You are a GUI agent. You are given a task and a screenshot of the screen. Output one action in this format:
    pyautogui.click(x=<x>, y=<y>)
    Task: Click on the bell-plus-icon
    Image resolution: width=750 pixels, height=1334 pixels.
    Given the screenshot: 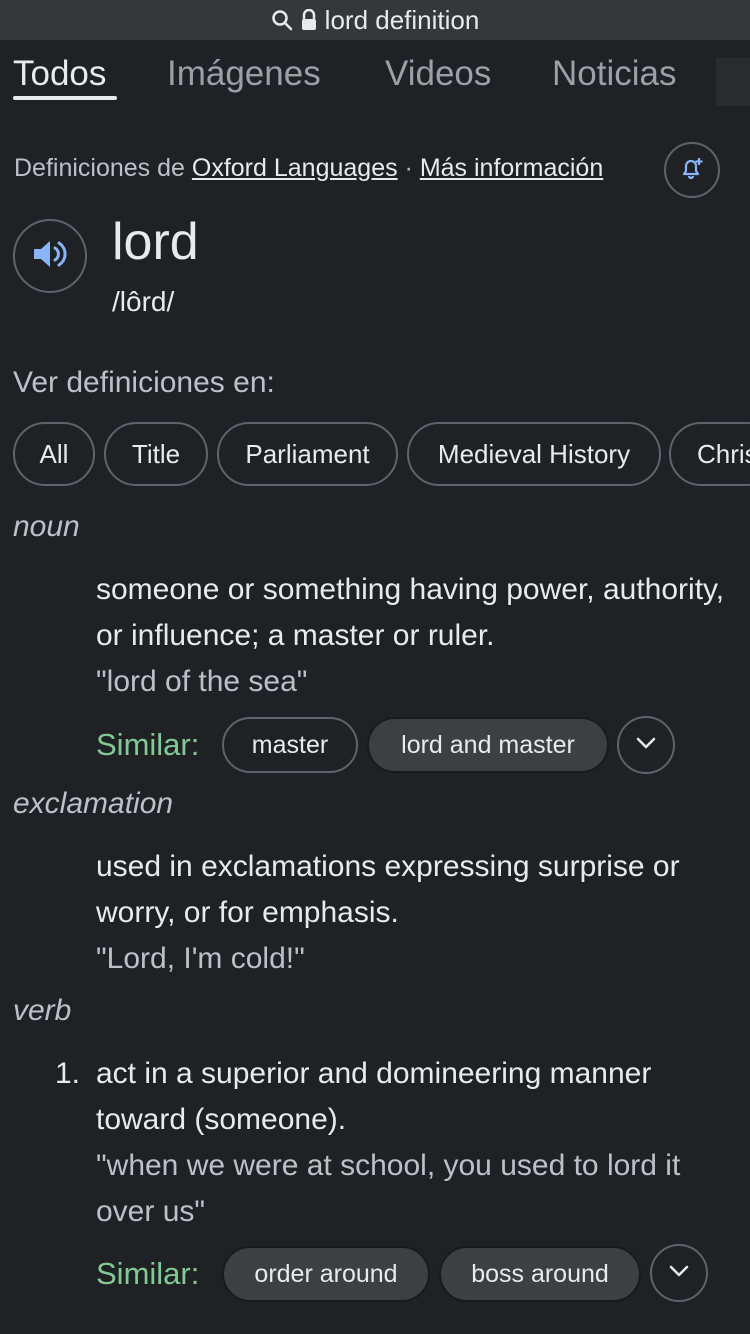 What is the action you would take?
    pyautogui.click(x=692, y=170)
    